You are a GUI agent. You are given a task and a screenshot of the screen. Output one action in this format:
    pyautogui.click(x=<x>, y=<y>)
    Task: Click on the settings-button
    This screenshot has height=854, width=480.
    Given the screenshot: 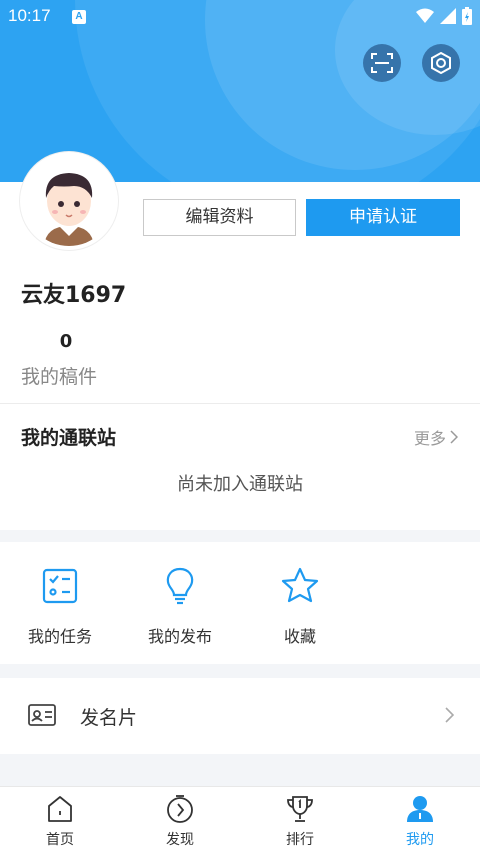 What is the action you would take?
    pyautogui.click(x=441, y=63)
    